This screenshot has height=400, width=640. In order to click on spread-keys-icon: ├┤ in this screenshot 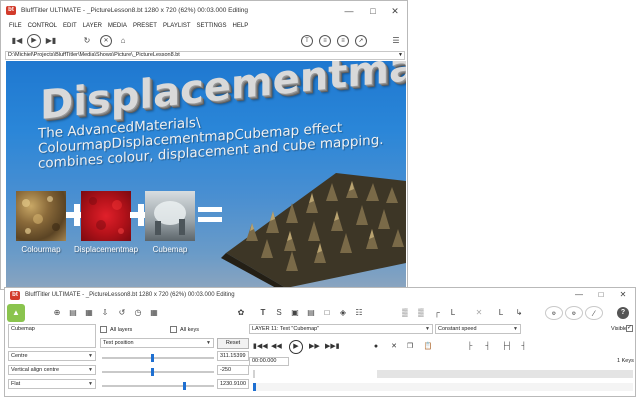, I will do `click(507, 347)`.